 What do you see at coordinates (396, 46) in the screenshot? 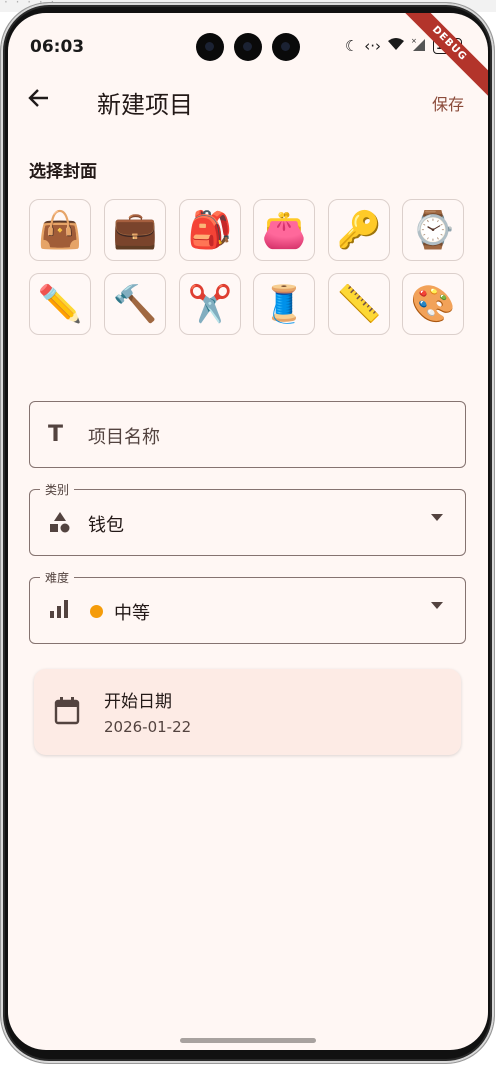
I see `wifi-icon` at bounding box center [396, 46].